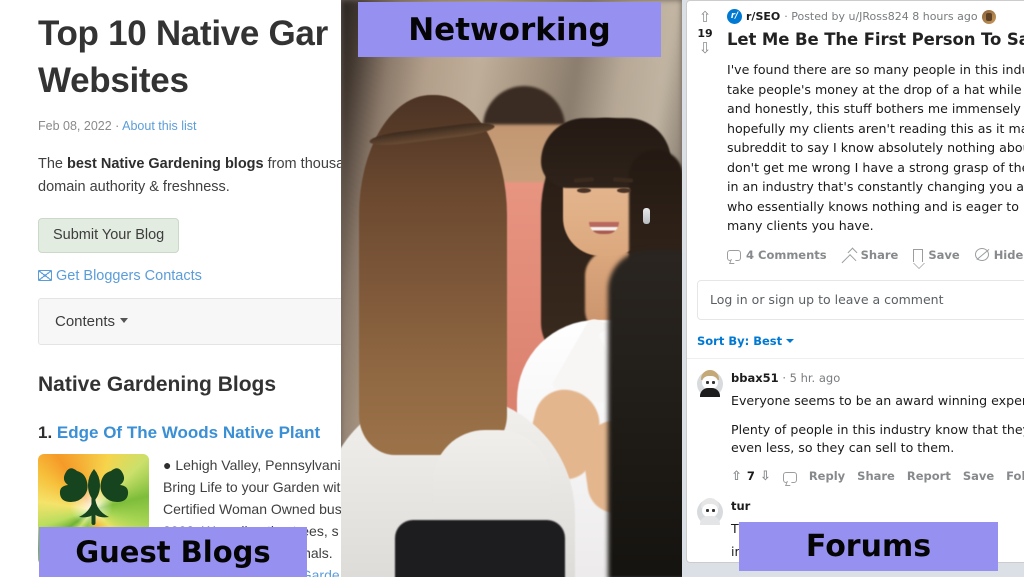 The image size is (1024, 577). I want to click on comment-follow-button: Follow, so click(1015, 476).